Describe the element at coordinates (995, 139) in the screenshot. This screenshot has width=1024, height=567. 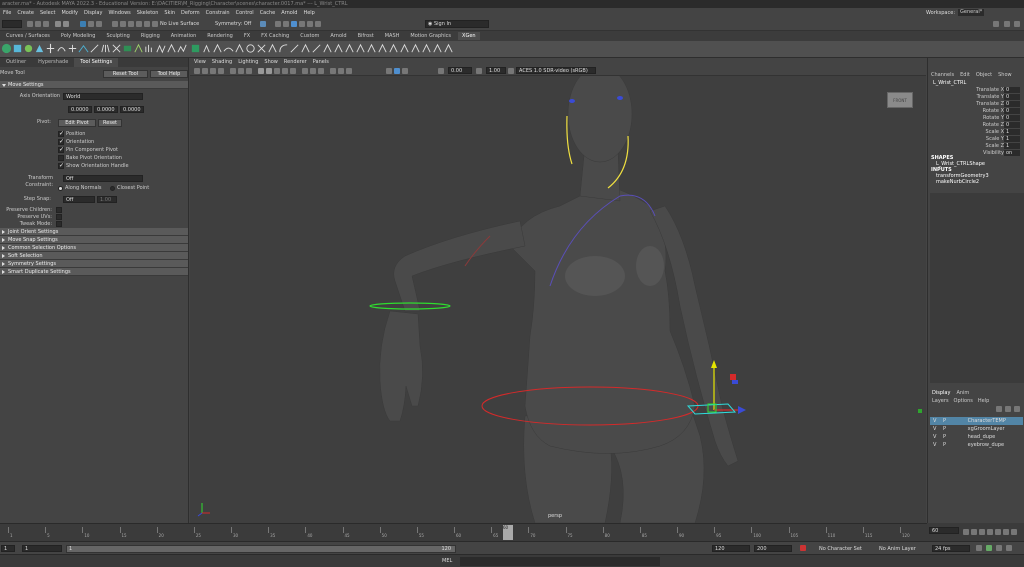
I see `channel-scale-y-label: Scale Y` at that location.